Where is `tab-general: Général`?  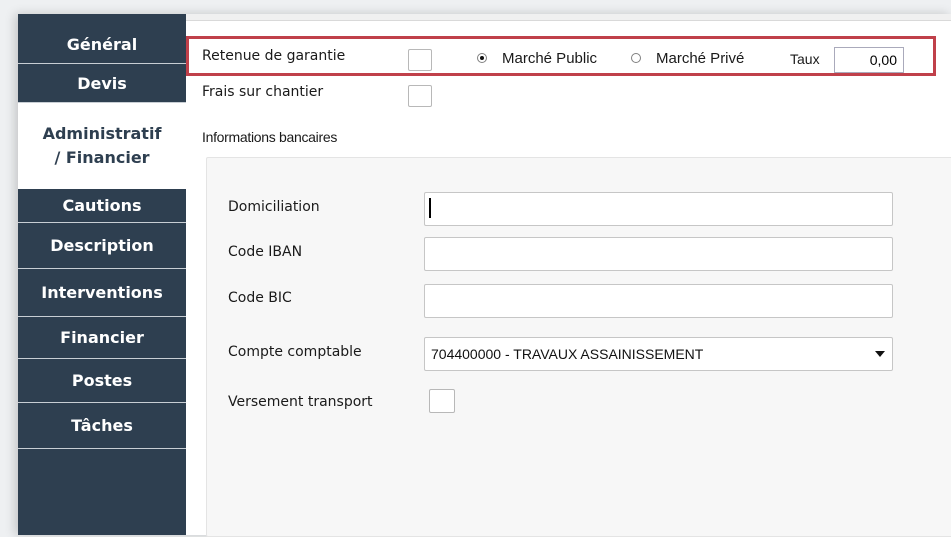 tab-general: Général is located at coordinates (102, 44).